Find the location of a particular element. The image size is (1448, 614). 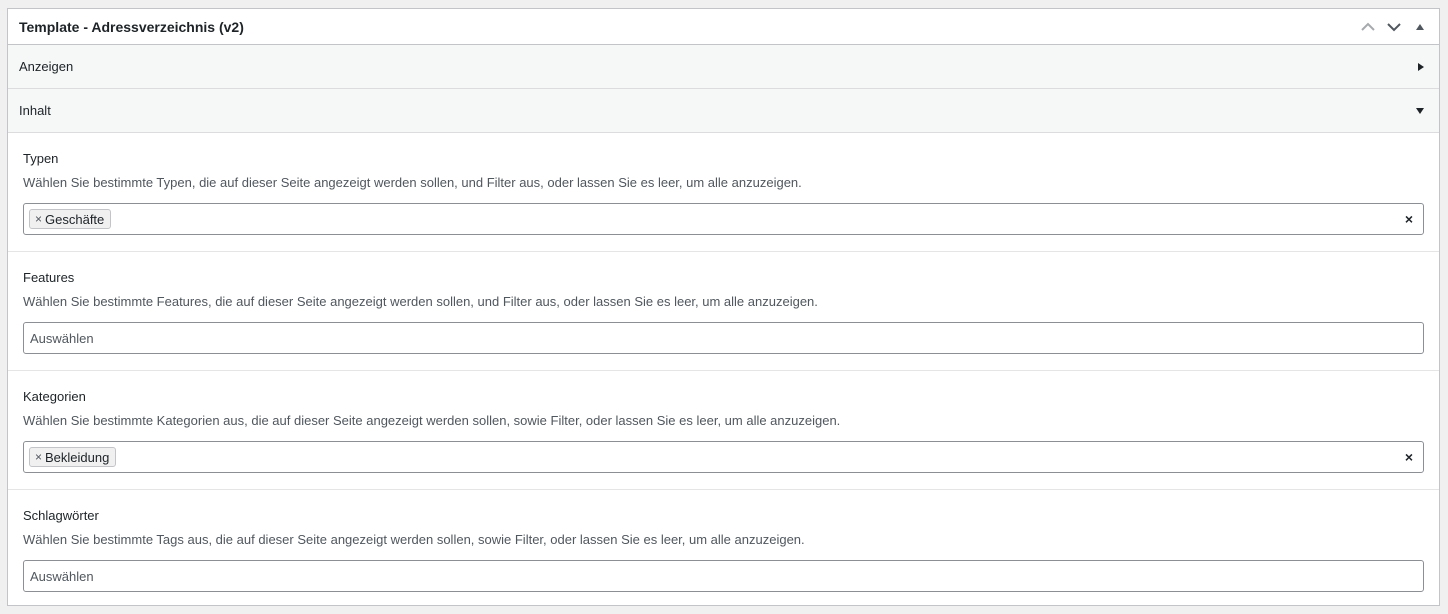

field-typen-label: Typen is located at coordinates (41, 158).